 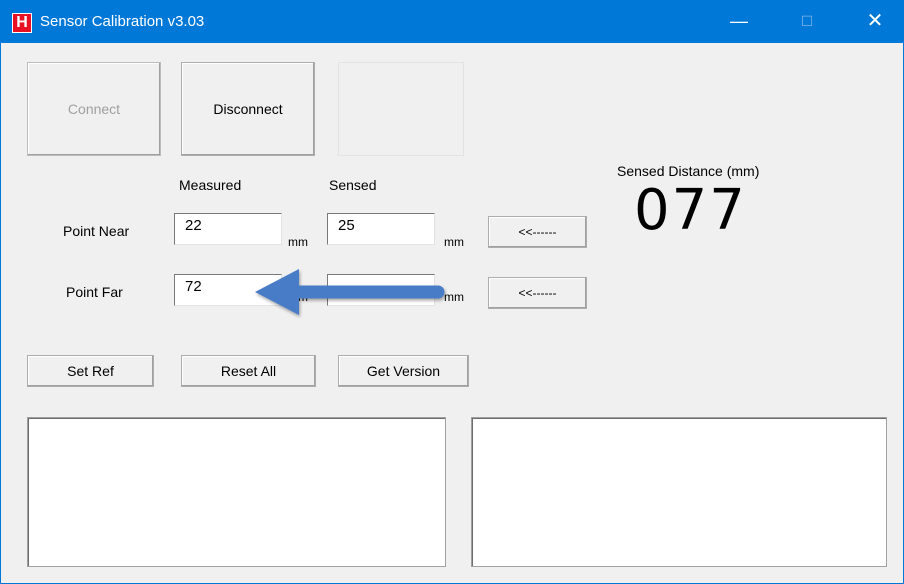 I want to click on title-bar: H Sensor Calibration v3.03 — ☐ ✕, so click(x=452, y=21).